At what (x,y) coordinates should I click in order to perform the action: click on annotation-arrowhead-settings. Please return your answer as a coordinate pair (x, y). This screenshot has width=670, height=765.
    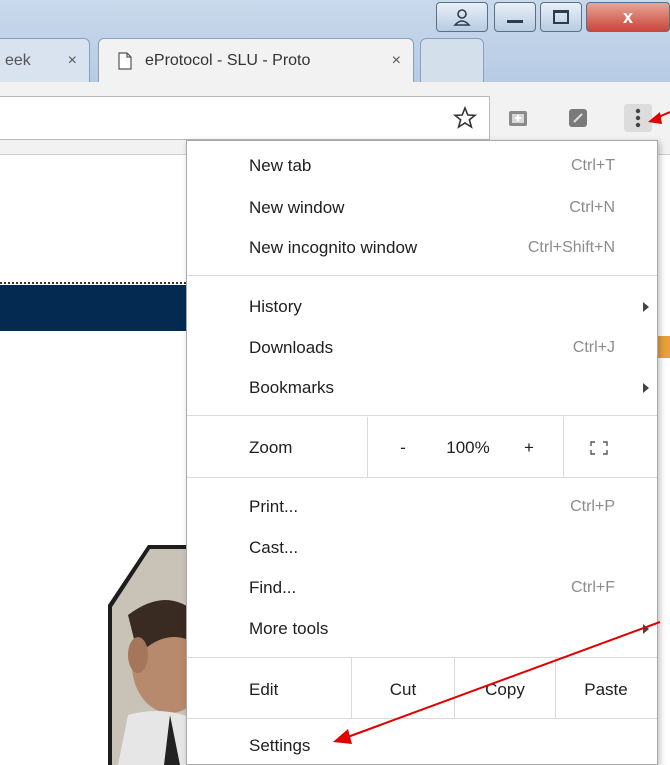
    Looking at the image, I should click on (342, 736).